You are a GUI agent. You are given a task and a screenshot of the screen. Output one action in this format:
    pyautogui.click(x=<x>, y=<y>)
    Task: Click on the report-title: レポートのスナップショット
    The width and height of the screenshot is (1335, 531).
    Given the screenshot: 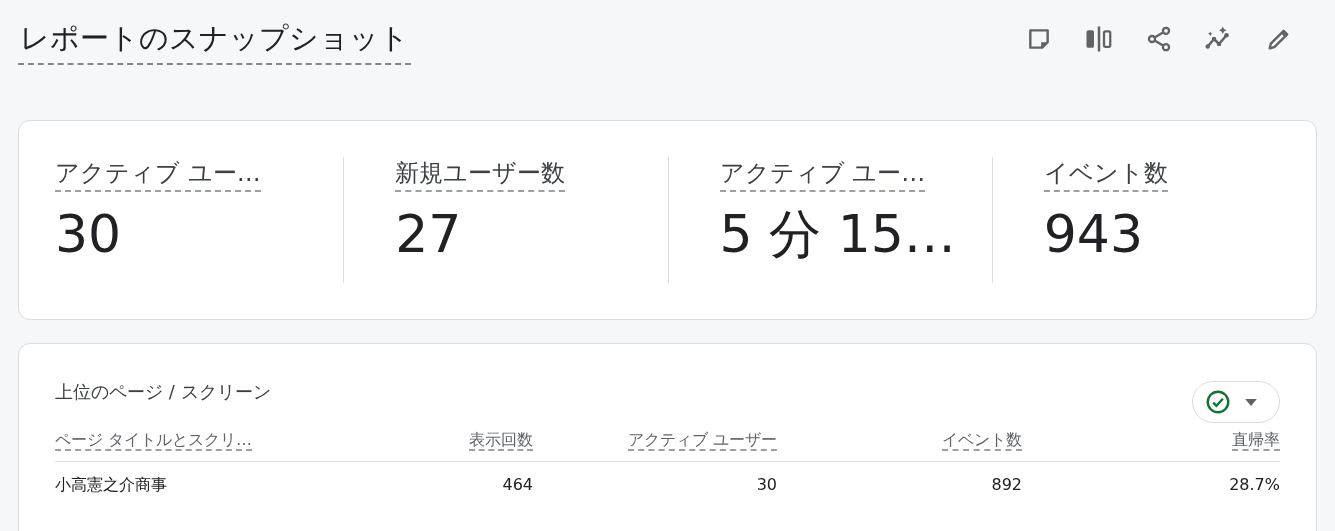 What is the action you would take?
    pyautogui.click(x=214, y=42)
    